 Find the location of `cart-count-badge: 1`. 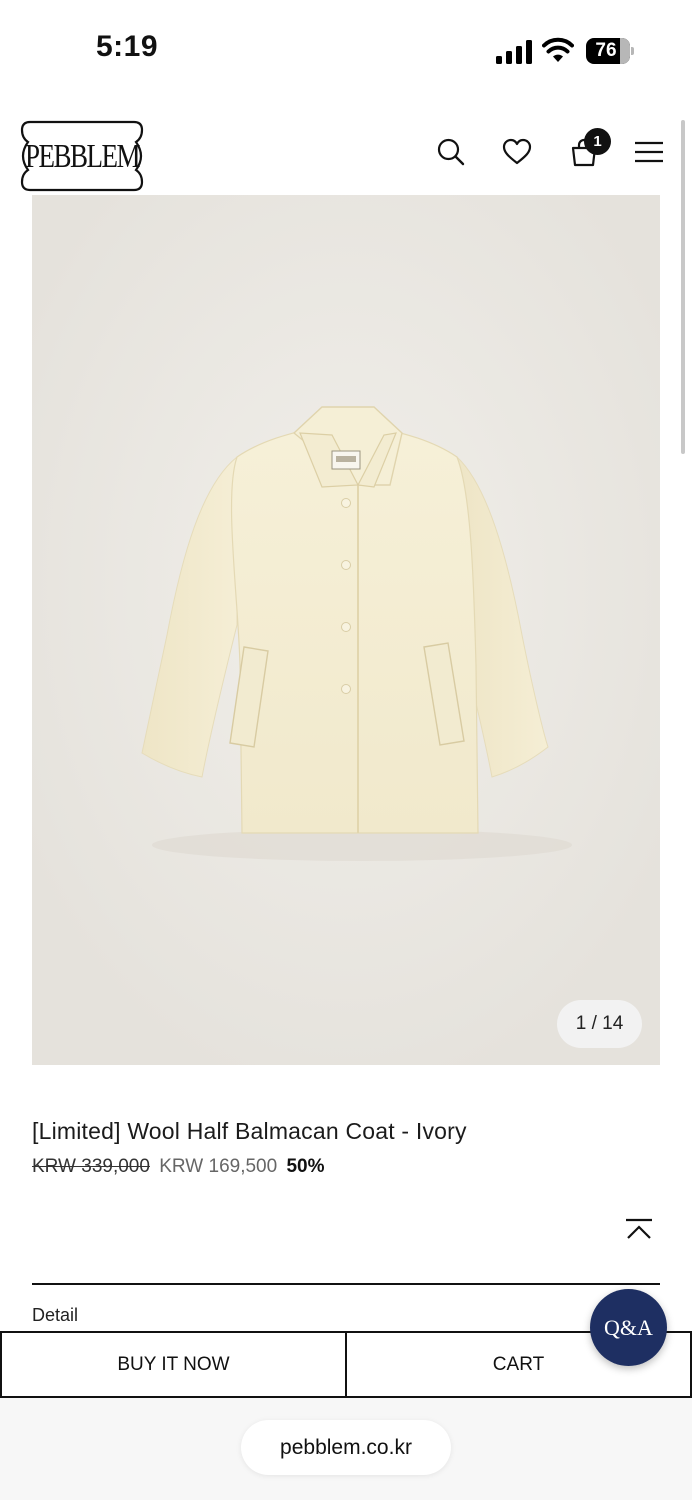

cart-count-badge: 1 is located at coordinates (597, 141).